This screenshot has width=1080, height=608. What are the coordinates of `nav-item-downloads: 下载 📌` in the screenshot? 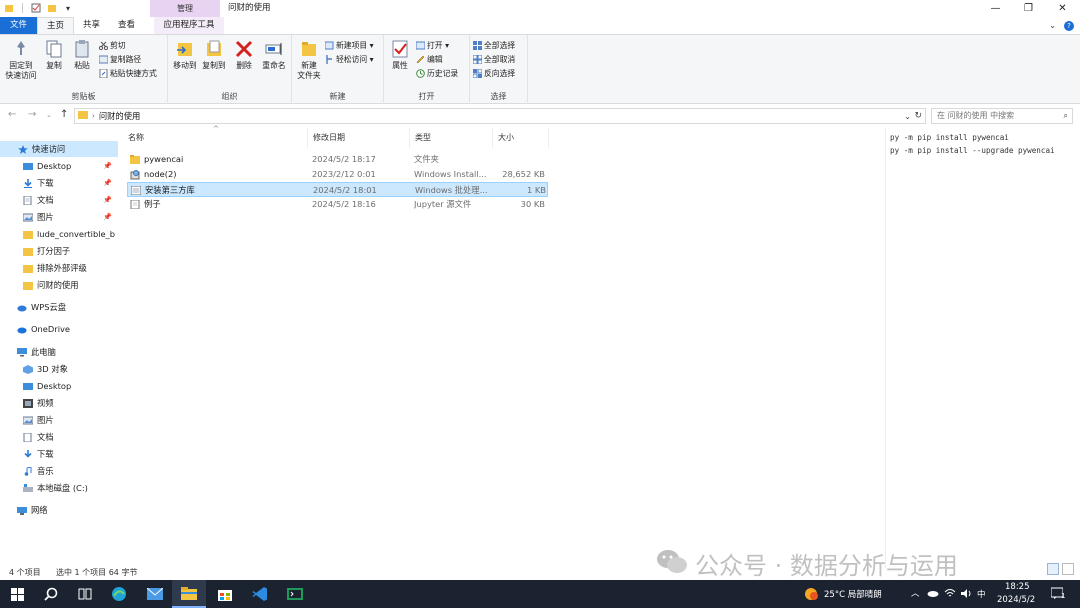 It's located at (59, 183).